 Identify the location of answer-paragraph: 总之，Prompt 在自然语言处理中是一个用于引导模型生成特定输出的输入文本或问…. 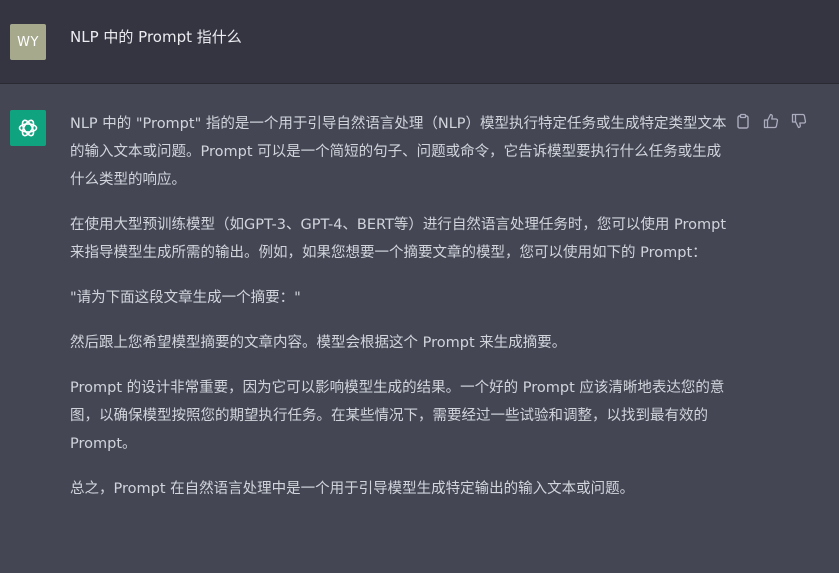
(352, 489).